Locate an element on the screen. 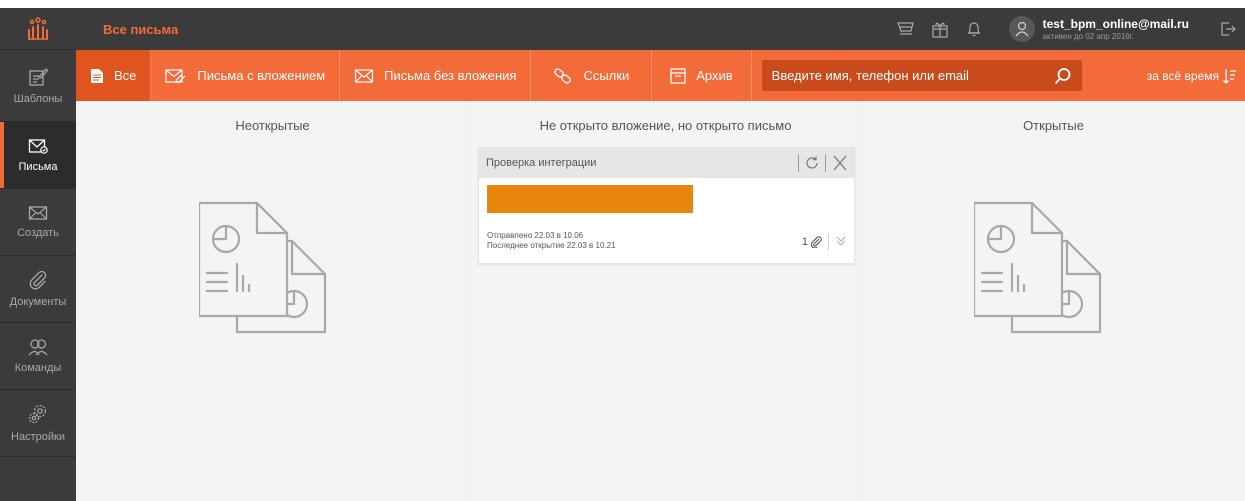 This screenshot has height=501, width=1245. notifications-button is located at coordinates (974, 29).